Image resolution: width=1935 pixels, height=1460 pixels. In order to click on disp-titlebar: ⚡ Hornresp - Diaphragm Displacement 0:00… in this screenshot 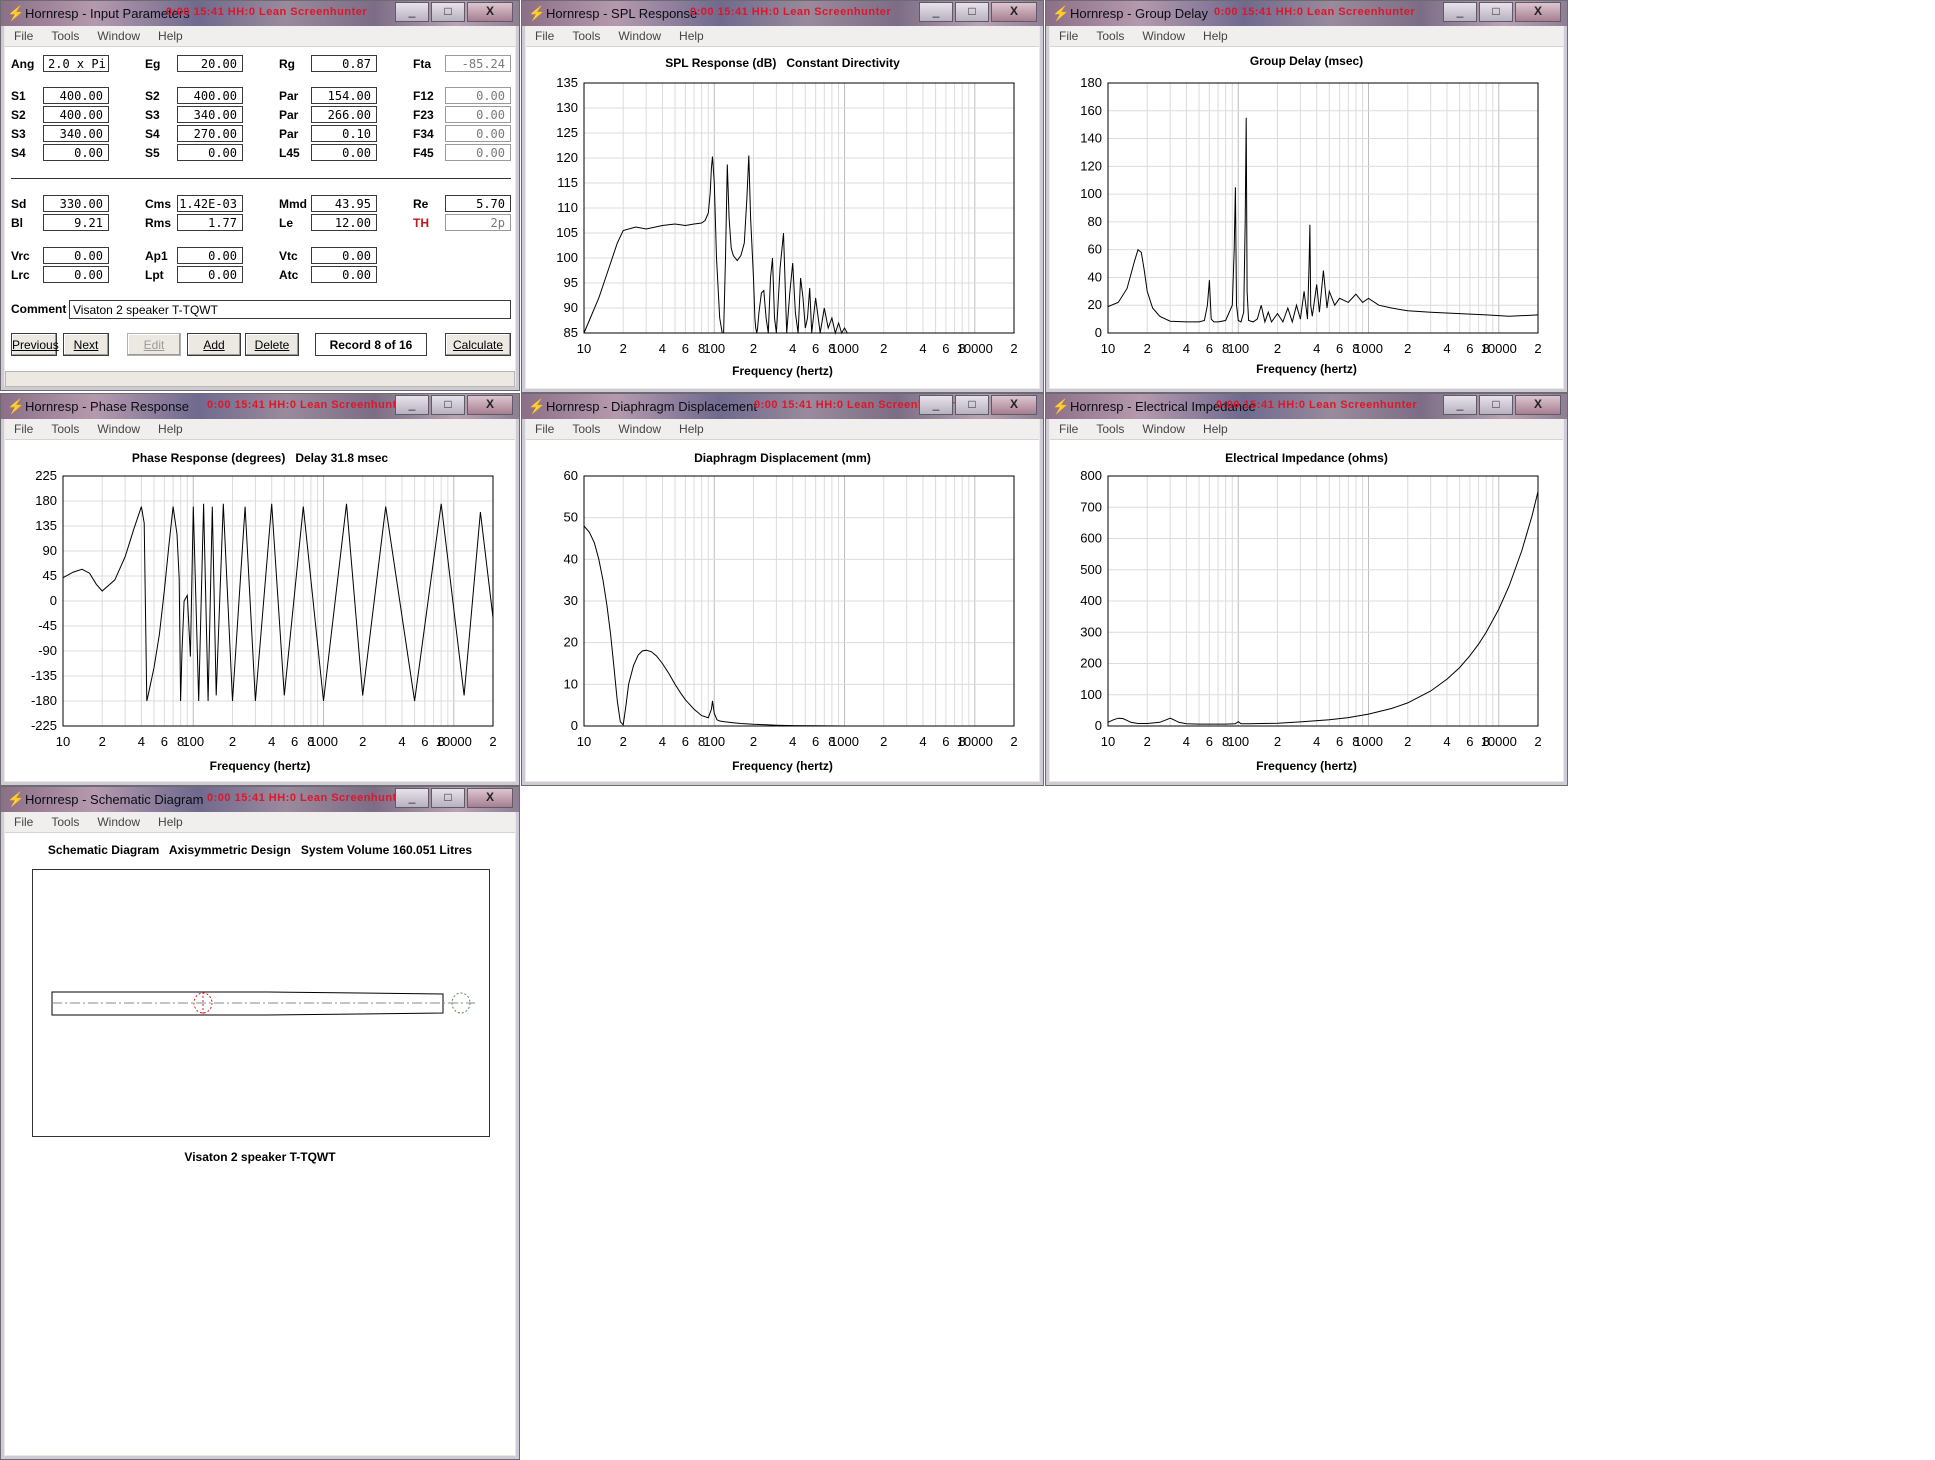, I will do `click(782, 406)`.